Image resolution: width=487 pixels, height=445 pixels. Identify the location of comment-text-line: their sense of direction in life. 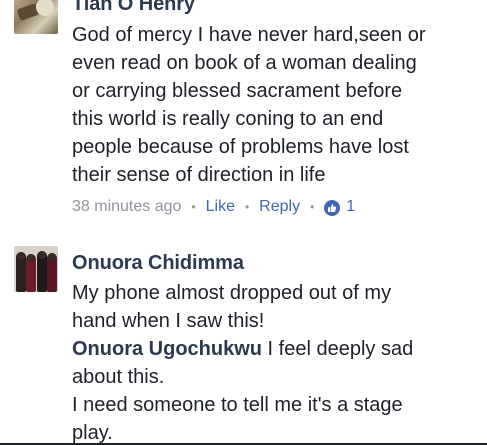
(199, 175).